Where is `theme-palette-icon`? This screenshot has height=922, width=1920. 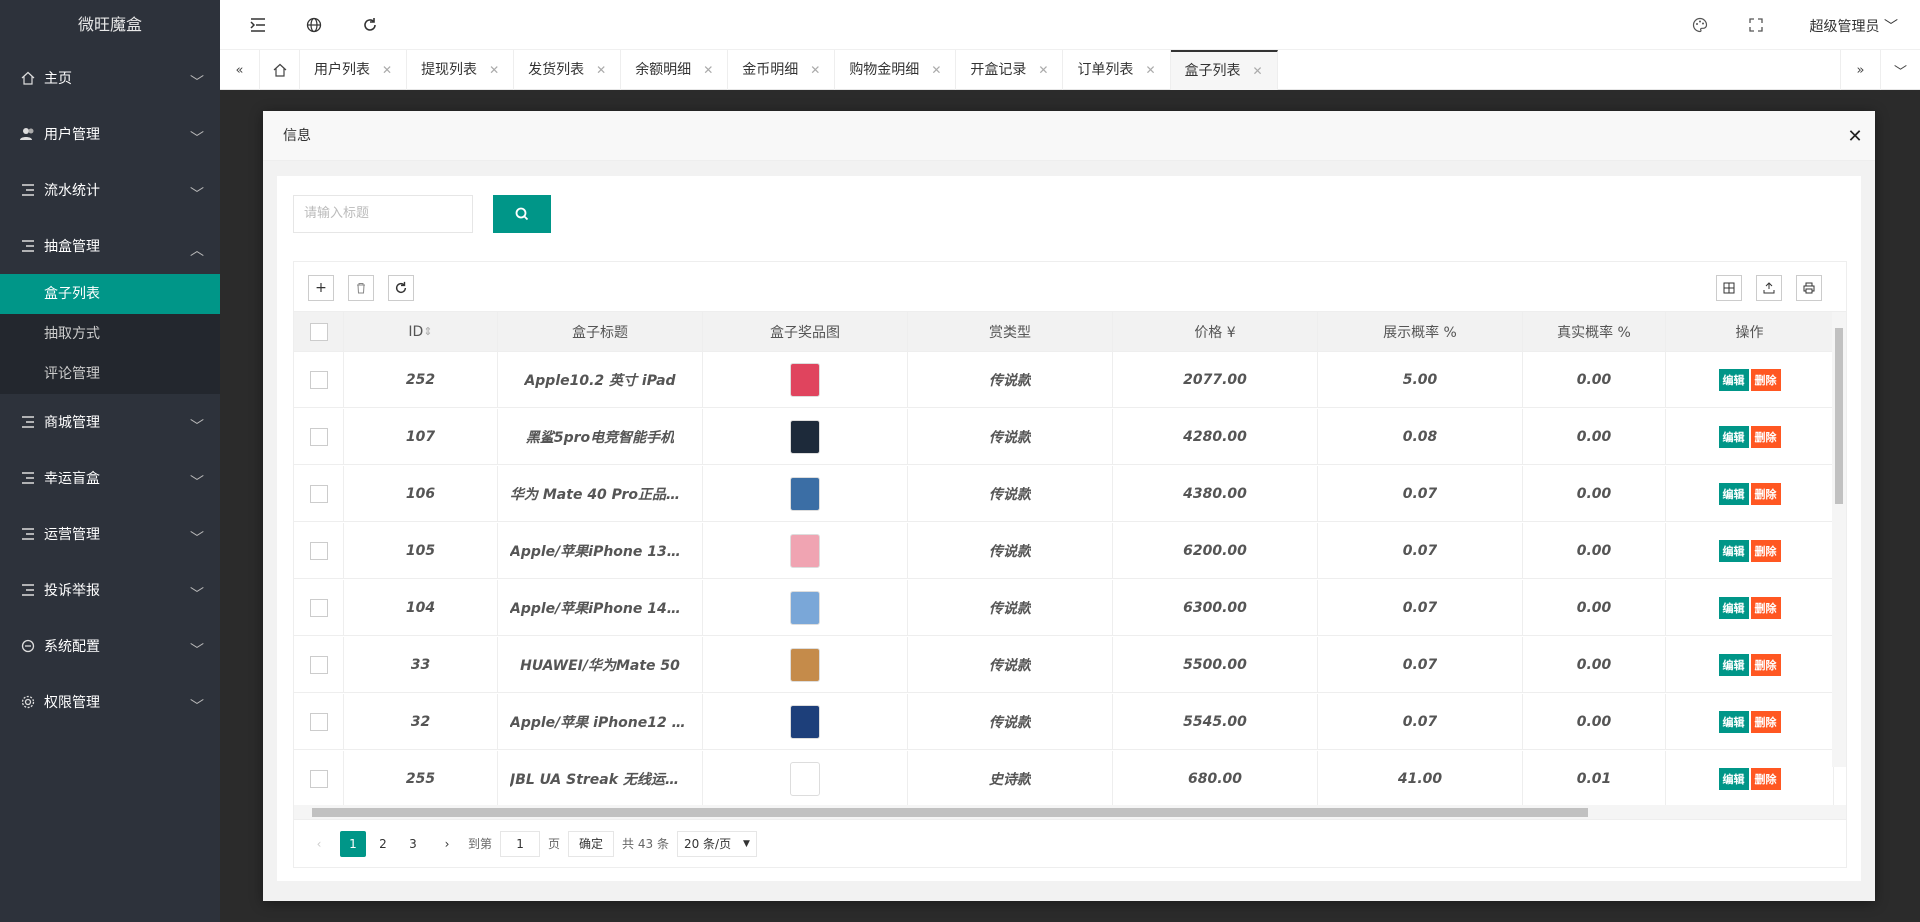
theme-palette-icon is located at coordinates (1700, 25).